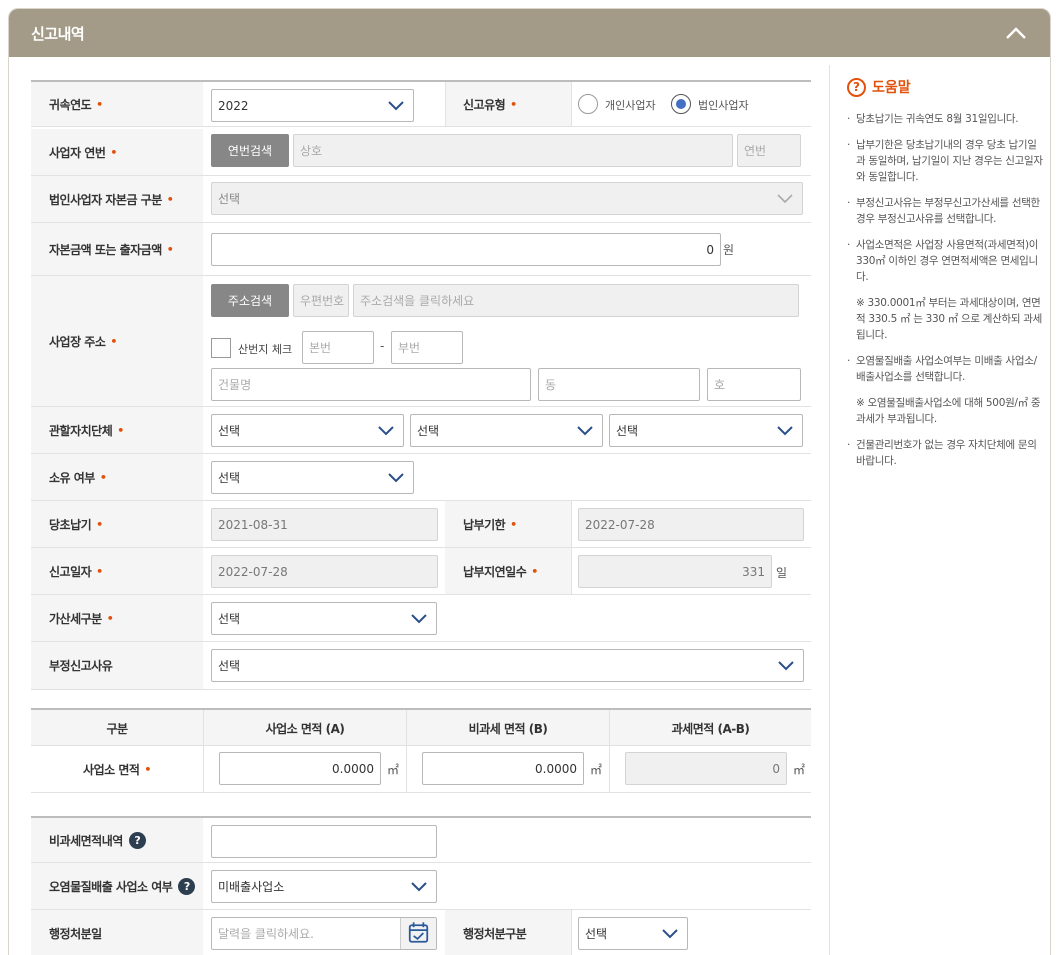 This screenshot has width=1060, height=955. What do you see at coordinates (706, 430) in the screenshot?
I see `jurisdiction-select-3: 선택` at bounding box center [706, 430].